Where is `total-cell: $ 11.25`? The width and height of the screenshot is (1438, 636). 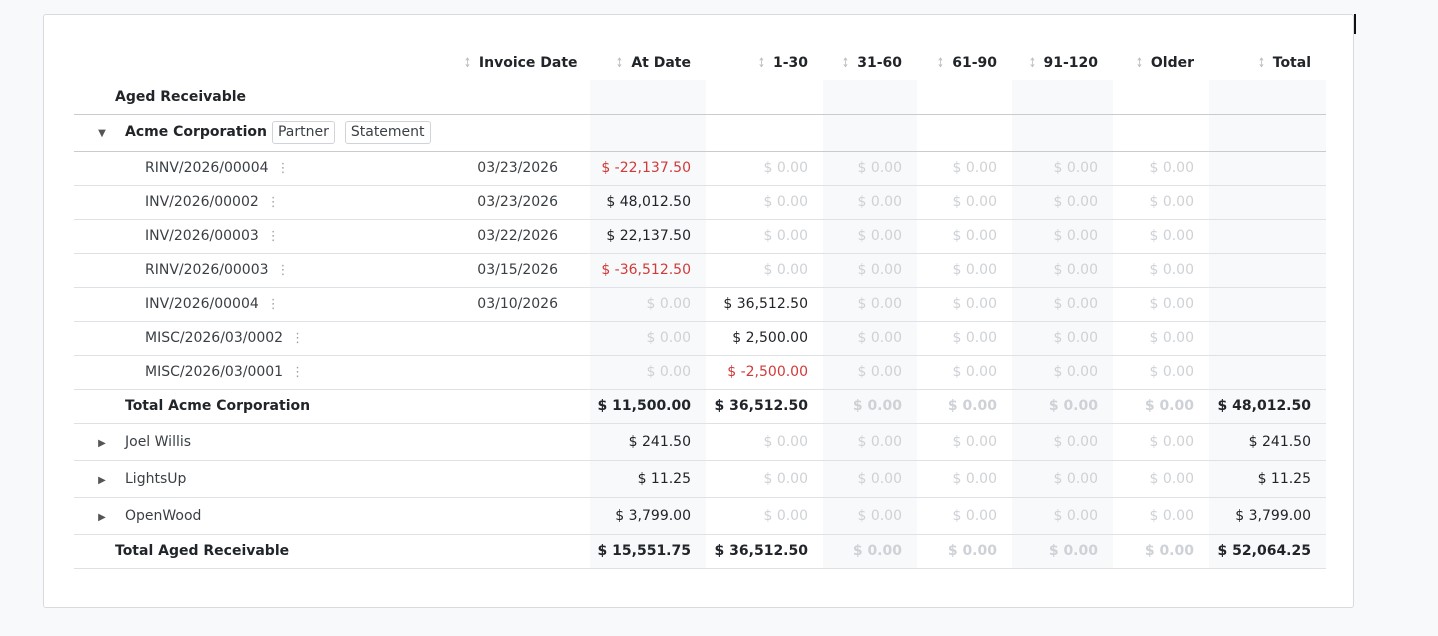
total-cell: $ 11.25 is located at coordinates (1267, 478).